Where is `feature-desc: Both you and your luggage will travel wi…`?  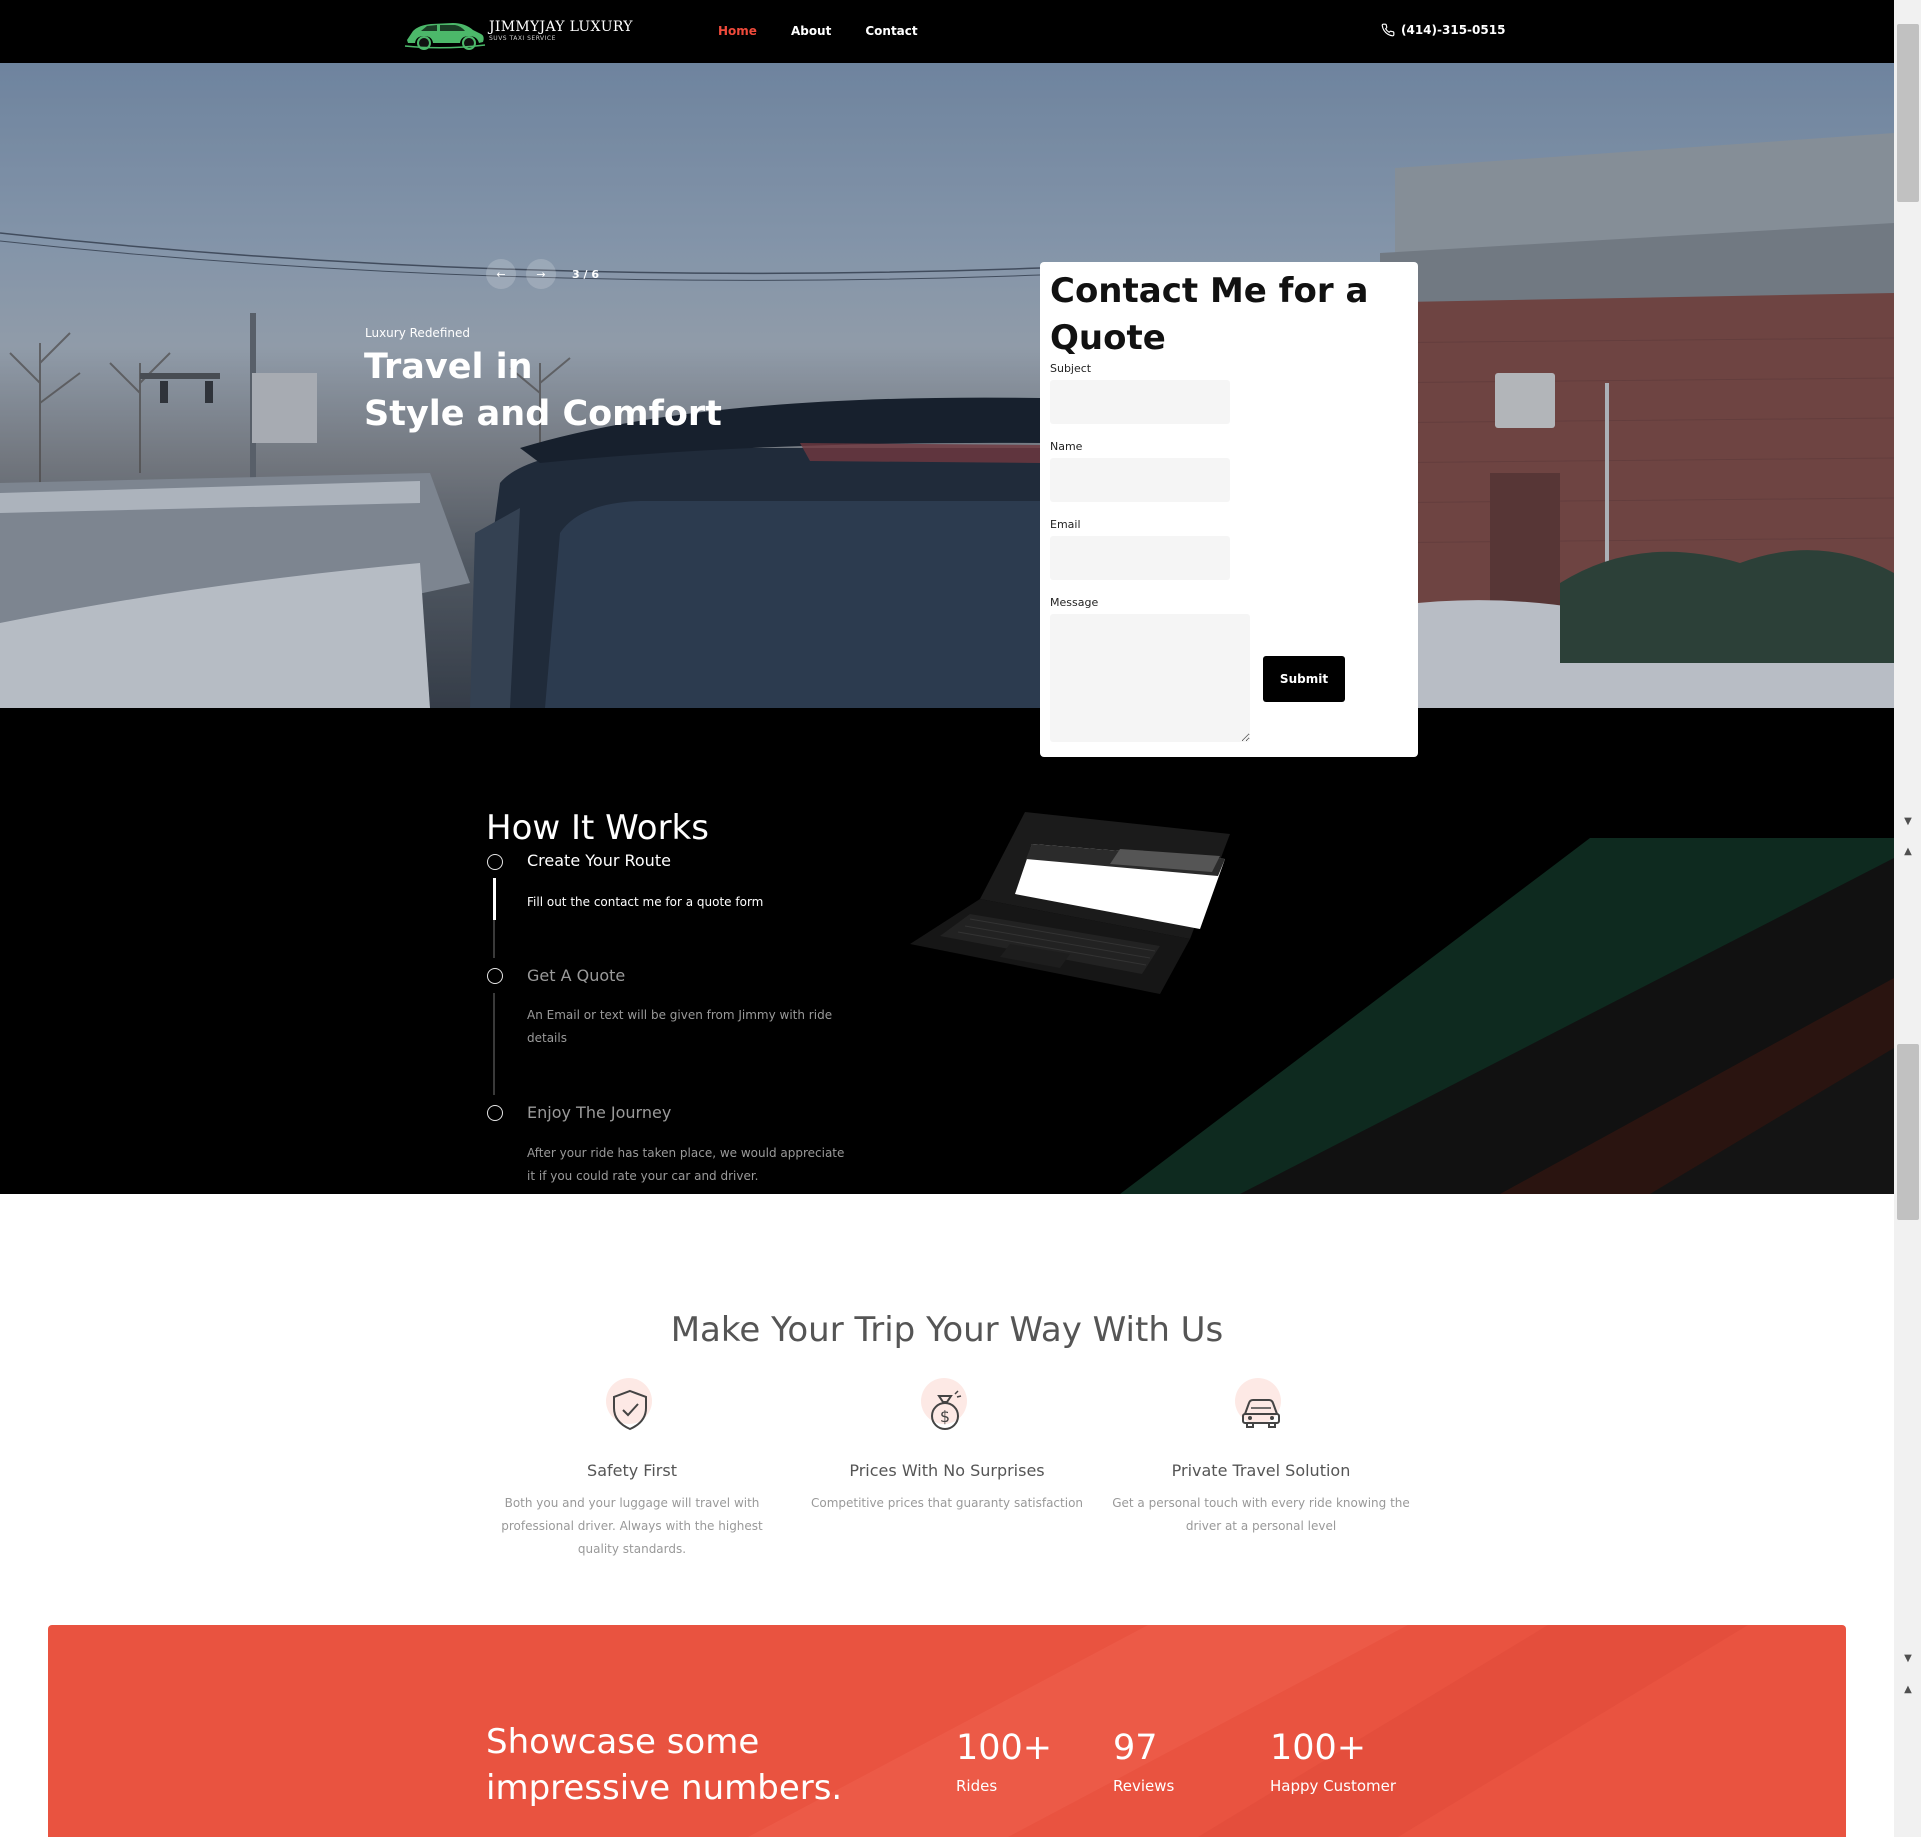 feature-desc: Both you and your luggage will travel wi… is located at coordinates (632, 1526).